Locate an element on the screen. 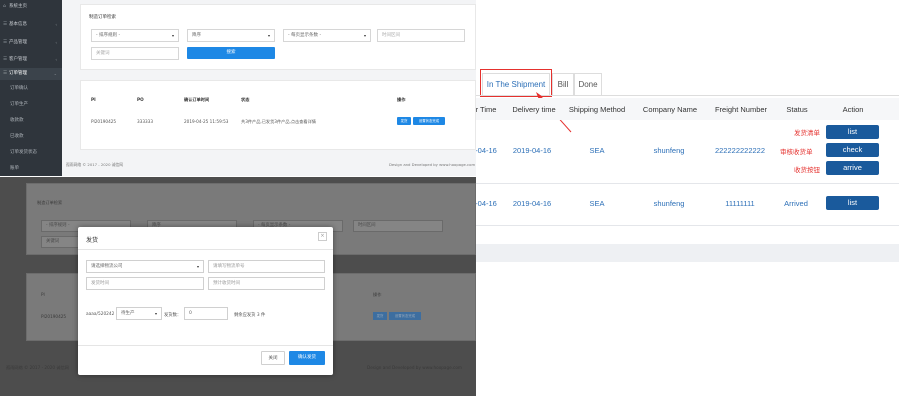 The height and width of the screenshot is (396, 899). dimmed-button: 设置状态完成 is located at coordinates (405, 316).